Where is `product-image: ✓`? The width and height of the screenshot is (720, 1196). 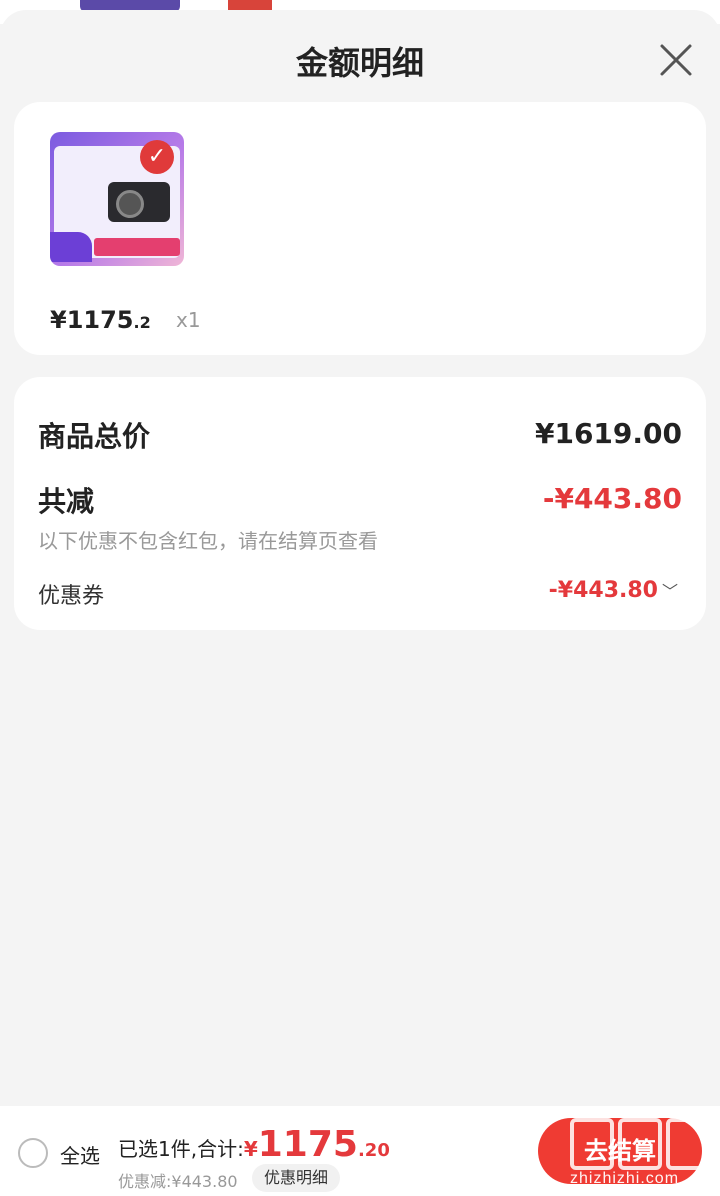 product-image: ✓ is located at coordinates (117, 199).